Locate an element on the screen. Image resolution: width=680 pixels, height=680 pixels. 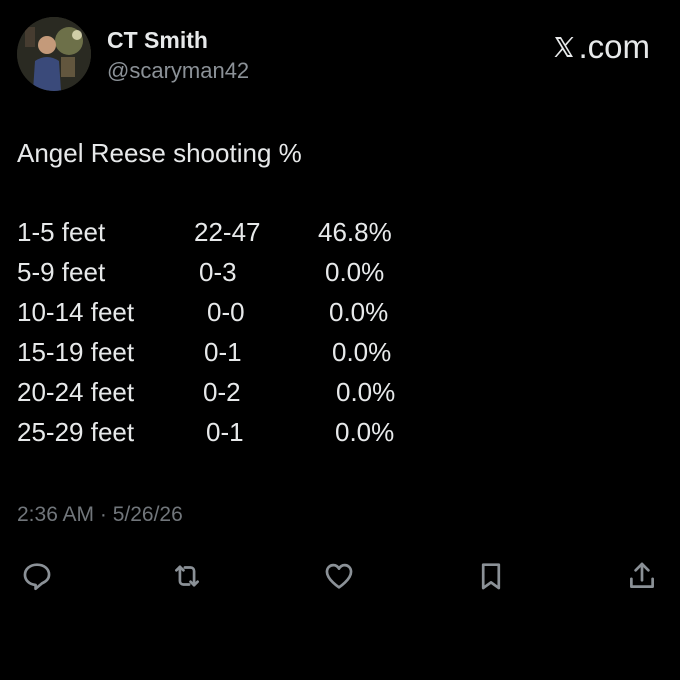
repost-button is located at coordinates (187, 576).